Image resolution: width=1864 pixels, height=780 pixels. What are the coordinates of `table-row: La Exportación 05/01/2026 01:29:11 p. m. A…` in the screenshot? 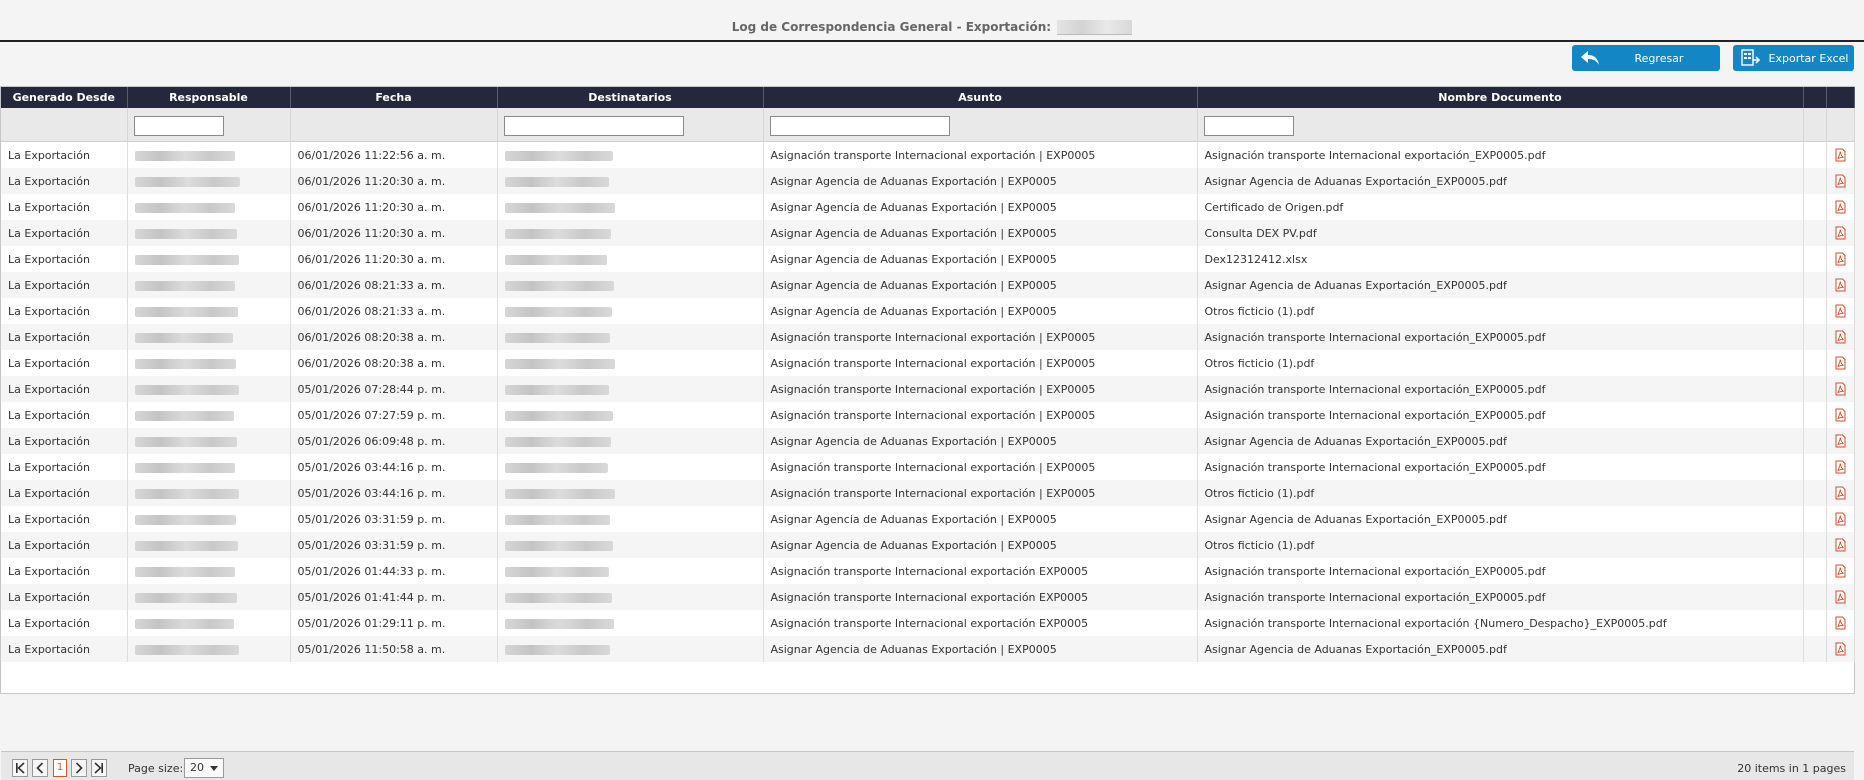 It's located at (928, 623).